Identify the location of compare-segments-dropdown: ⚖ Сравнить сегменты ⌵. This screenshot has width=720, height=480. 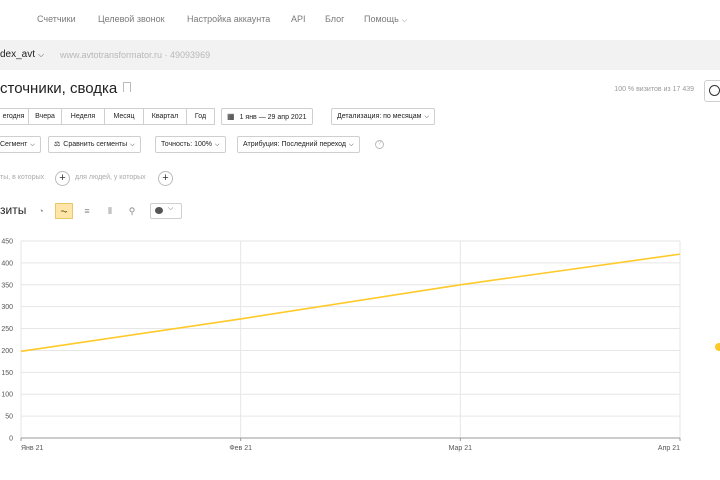
(94, 144).